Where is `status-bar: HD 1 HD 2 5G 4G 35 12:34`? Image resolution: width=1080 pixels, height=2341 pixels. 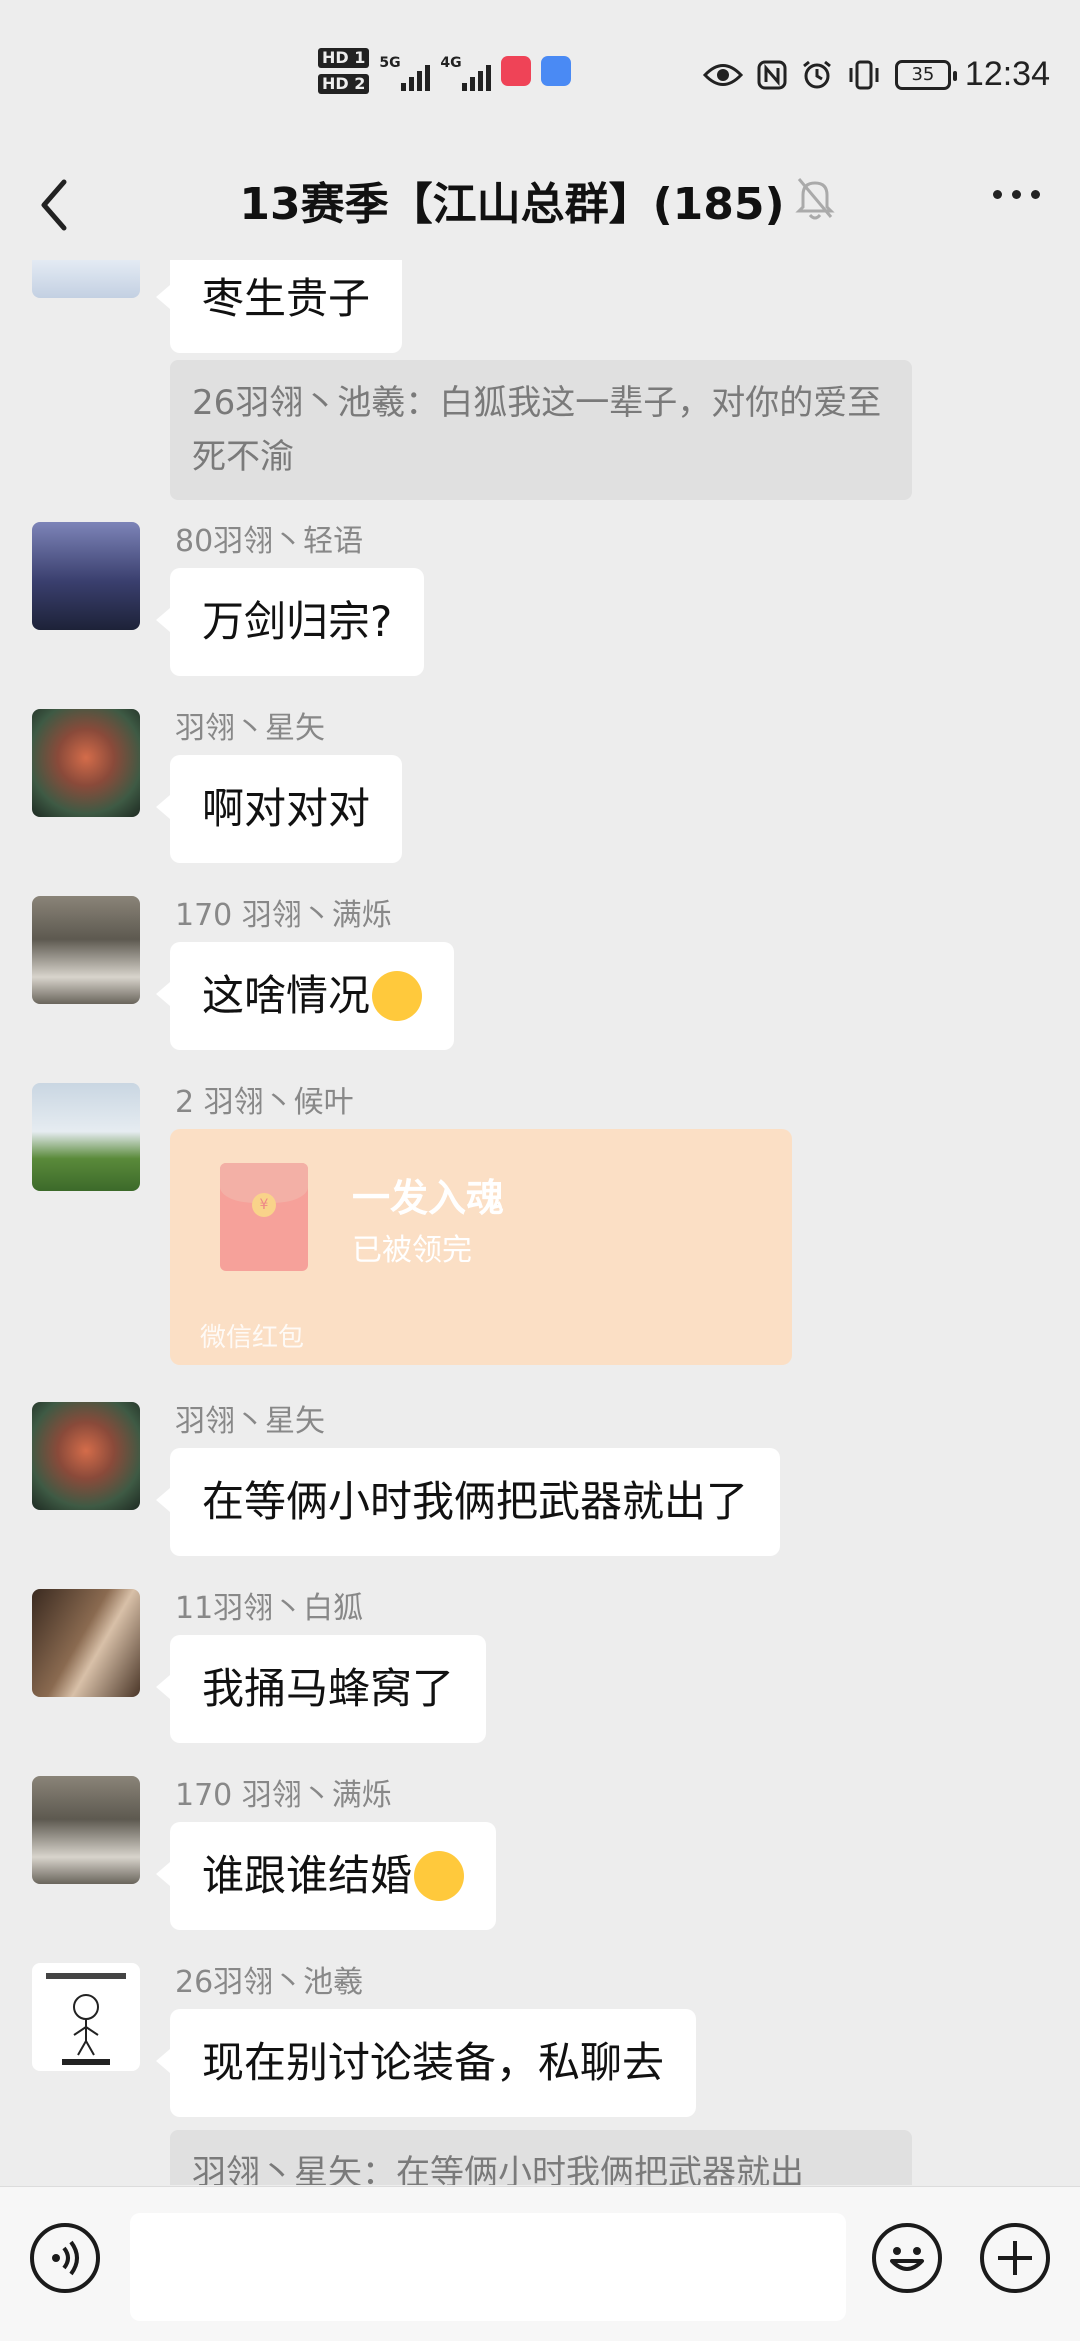
status-bar: HD 1 HD 2 5G 4G 35 12:34 is located at coordinates (540, 75).